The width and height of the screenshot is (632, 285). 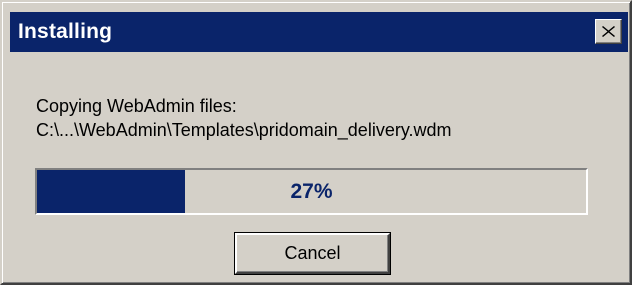 I want to click on progress-bar: 27%, so click(x=311, y=191).